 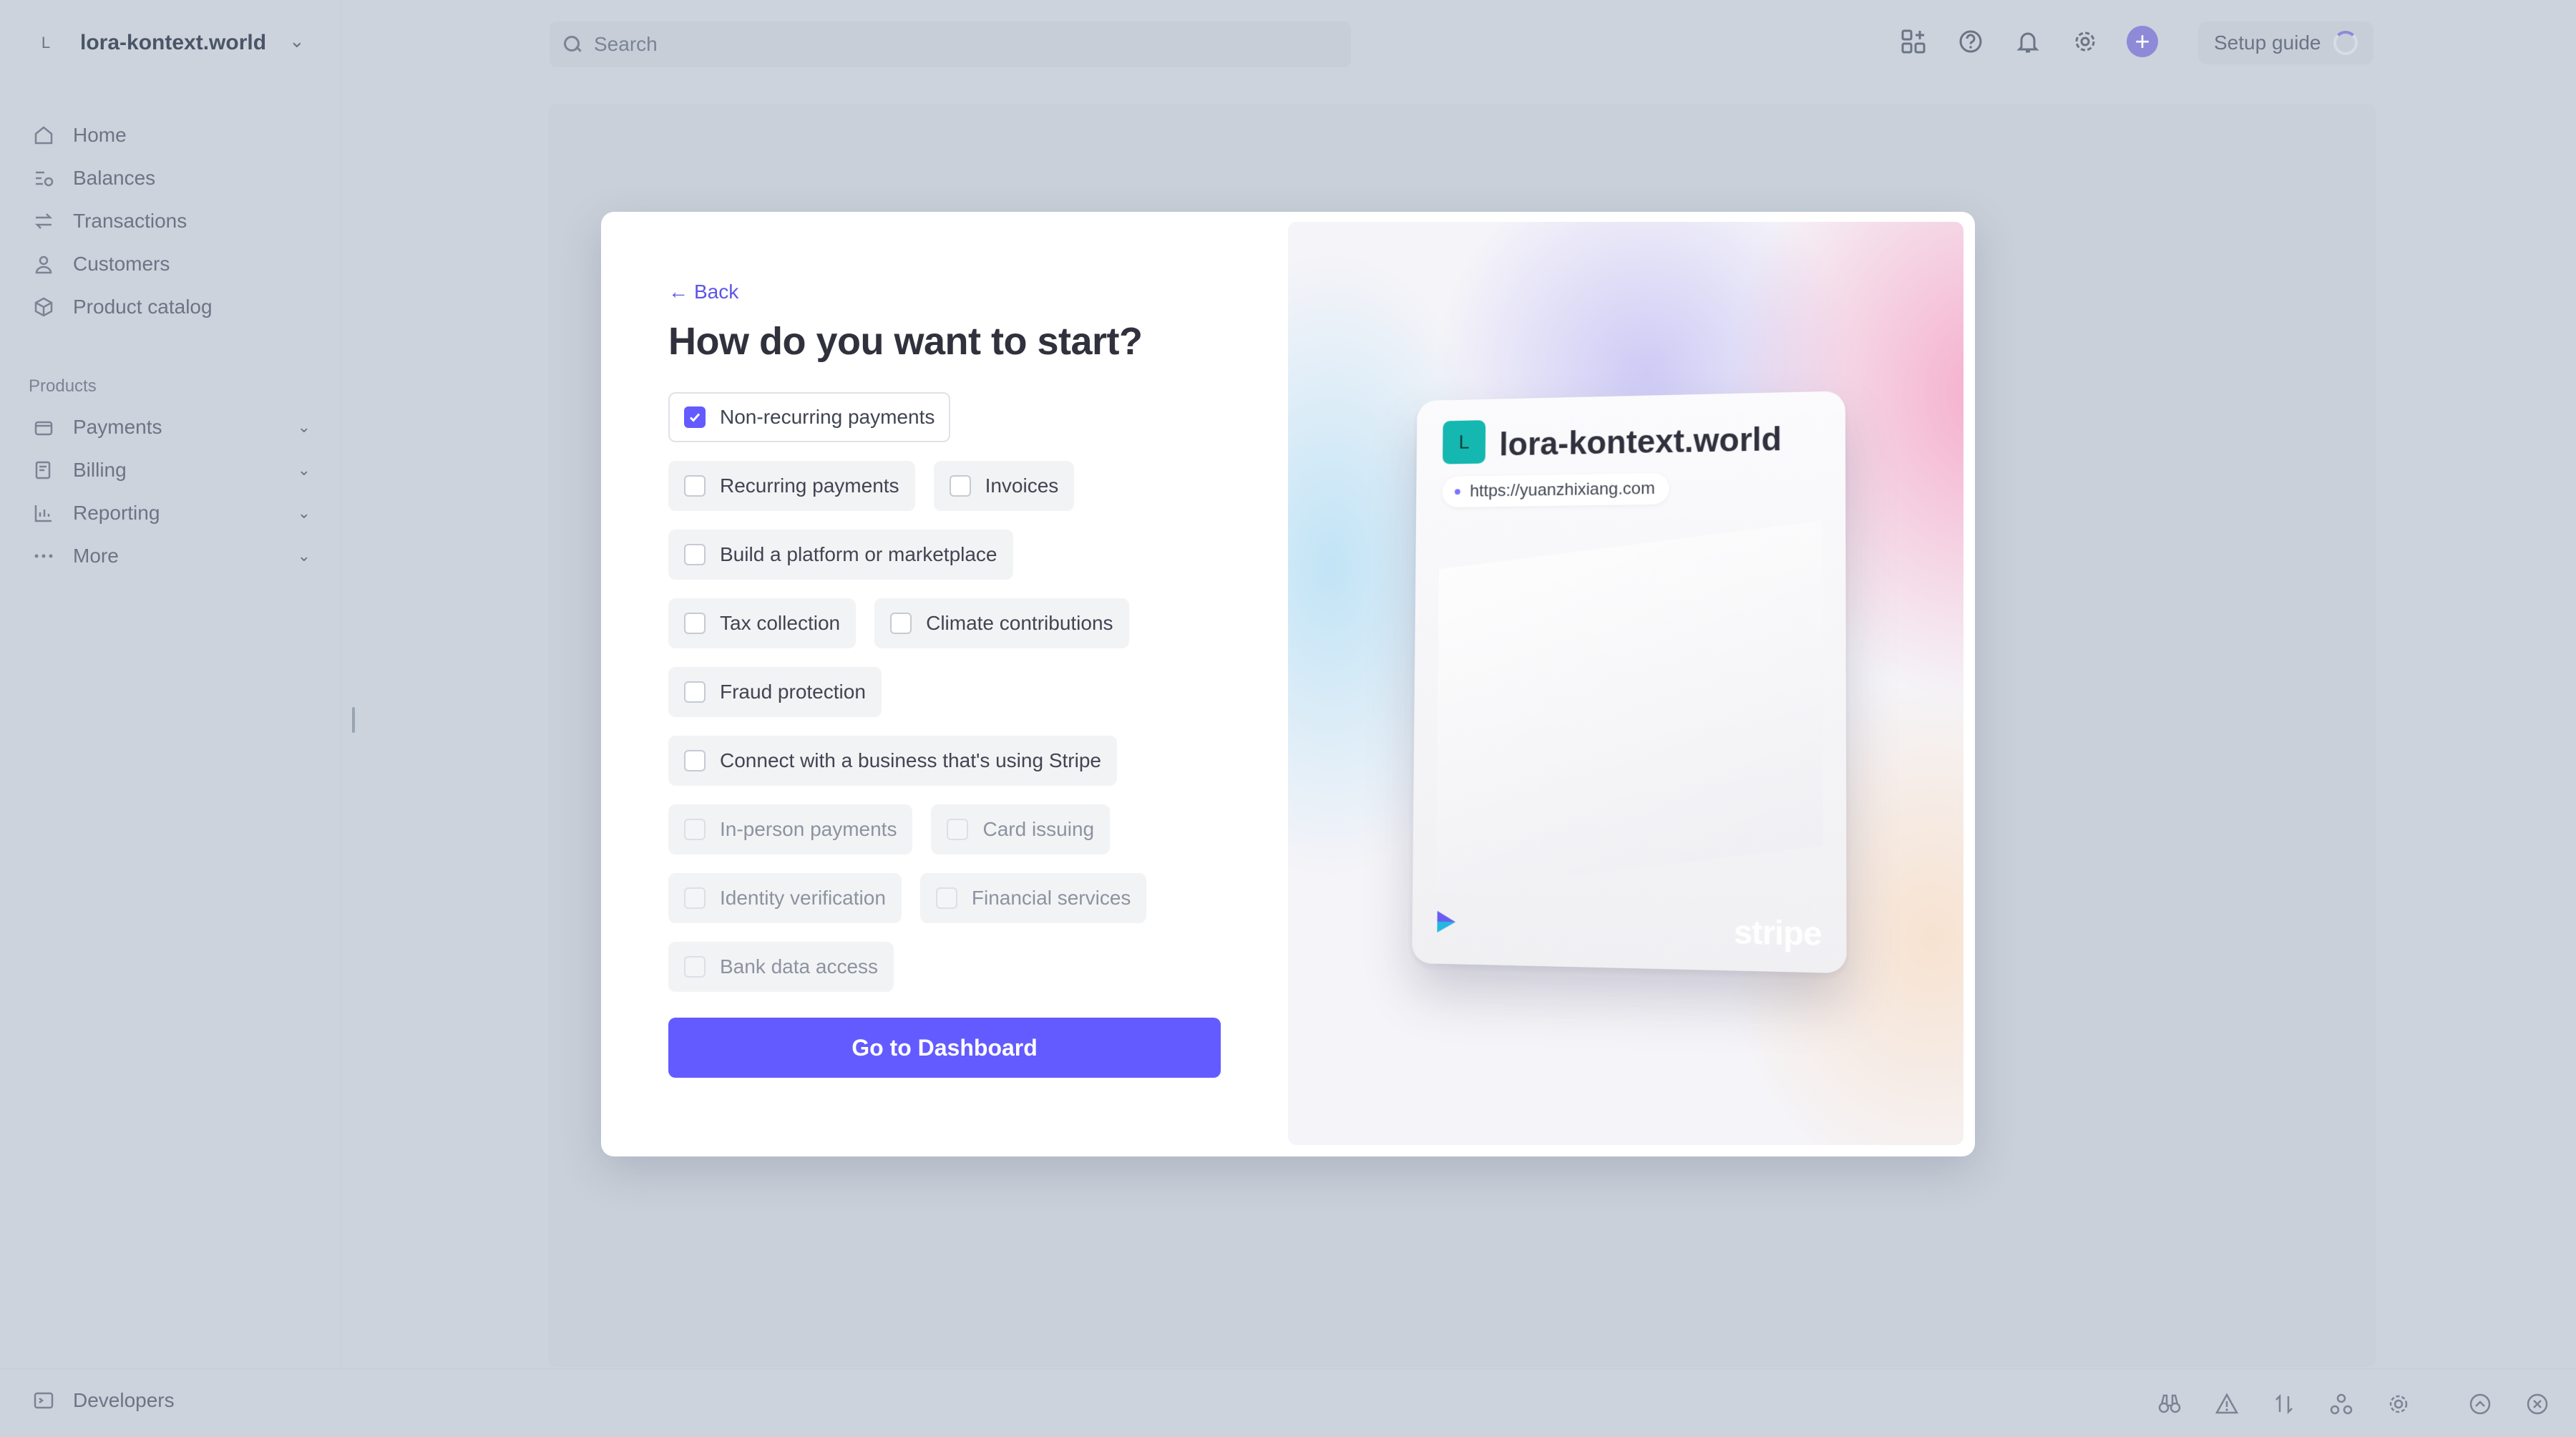 What do you see at coordinates (122, 264) in the screenshot?
I see `sidebar-item-label: Customers` at bounding box center [122, 264].